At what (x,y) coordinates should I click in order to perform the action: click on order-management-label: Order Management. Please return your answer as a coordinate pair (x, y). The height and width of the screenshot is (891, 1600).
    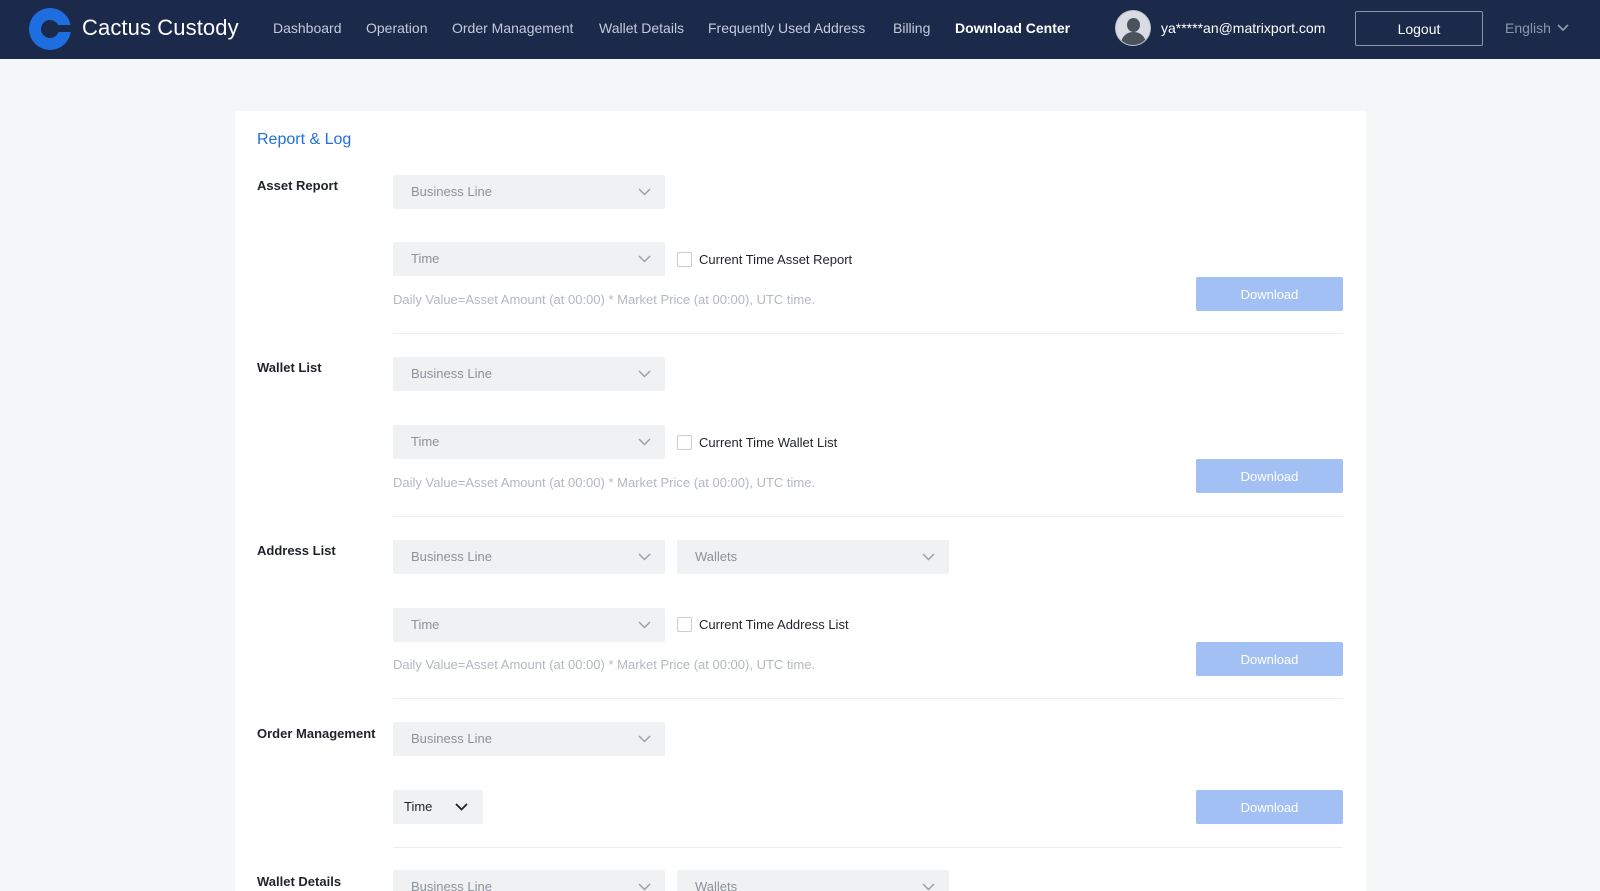
    Looking at the image, I should click on (316, 733).